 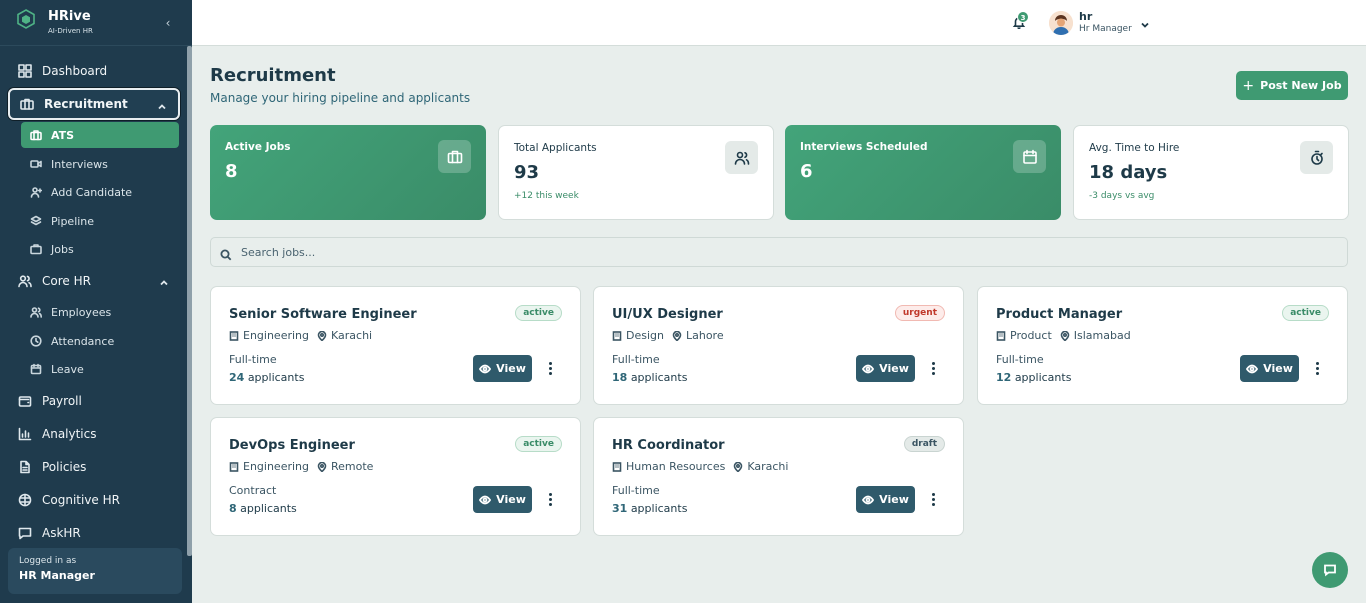 I want to click on applicant-count: 8, so click(x=233, y=508).